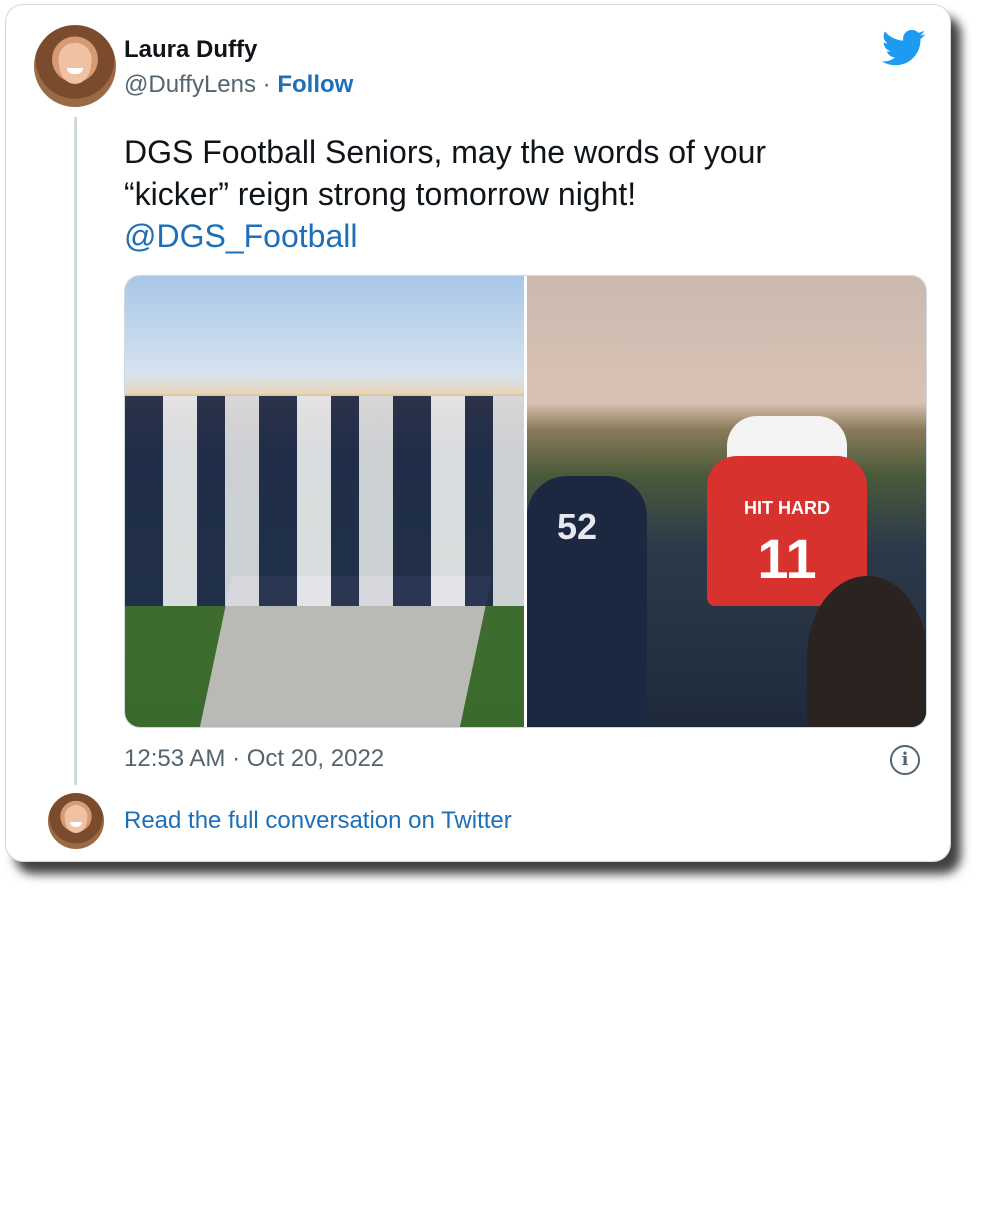  I want to click on author-handle: @DuffyLens, so click(190, 84).